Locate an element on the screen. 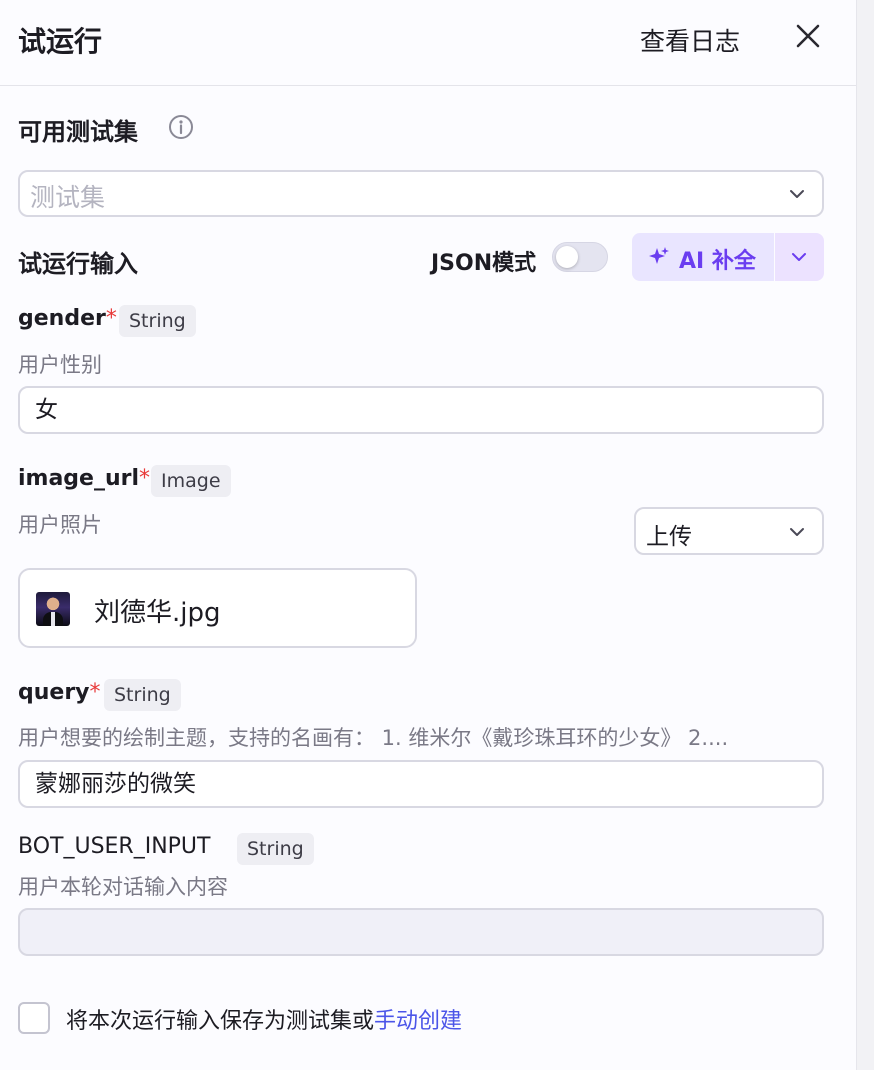  ai-complete-label: AI 补全 is located at coordinates (717, 261).